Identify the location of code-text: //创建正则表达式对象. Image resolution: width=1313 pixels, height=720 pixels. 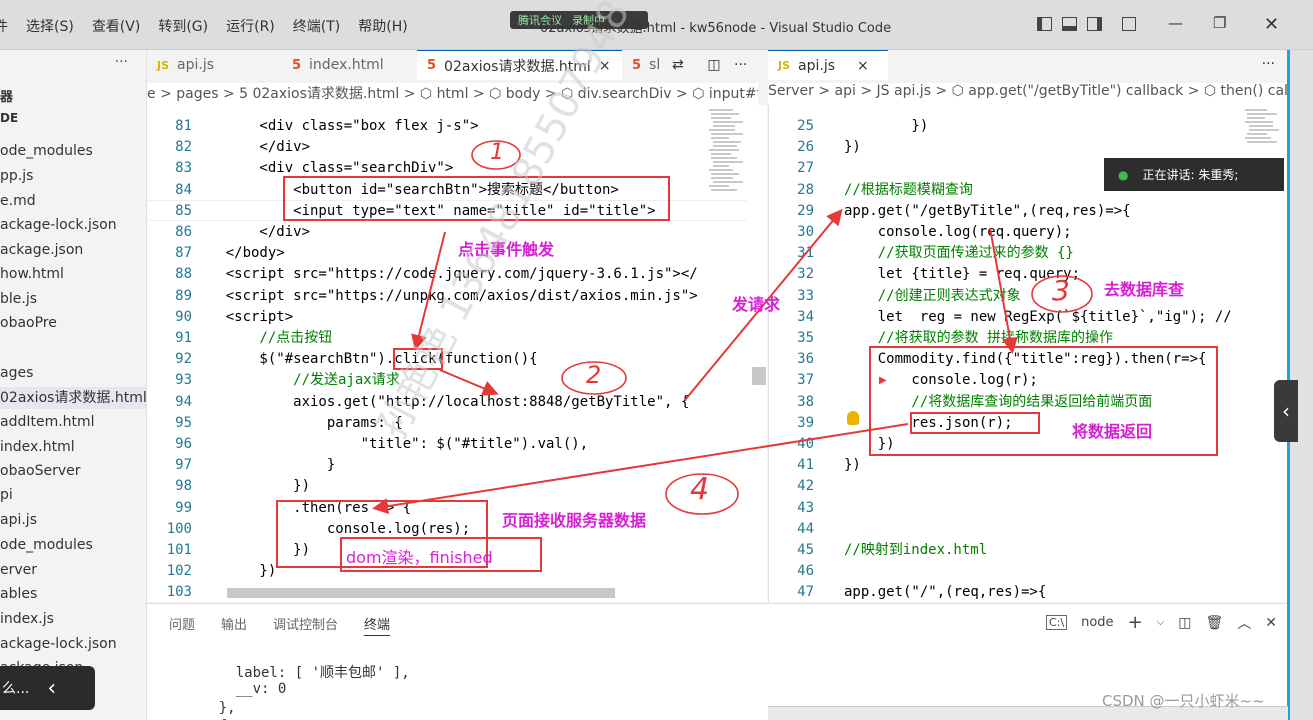
(932, 295).